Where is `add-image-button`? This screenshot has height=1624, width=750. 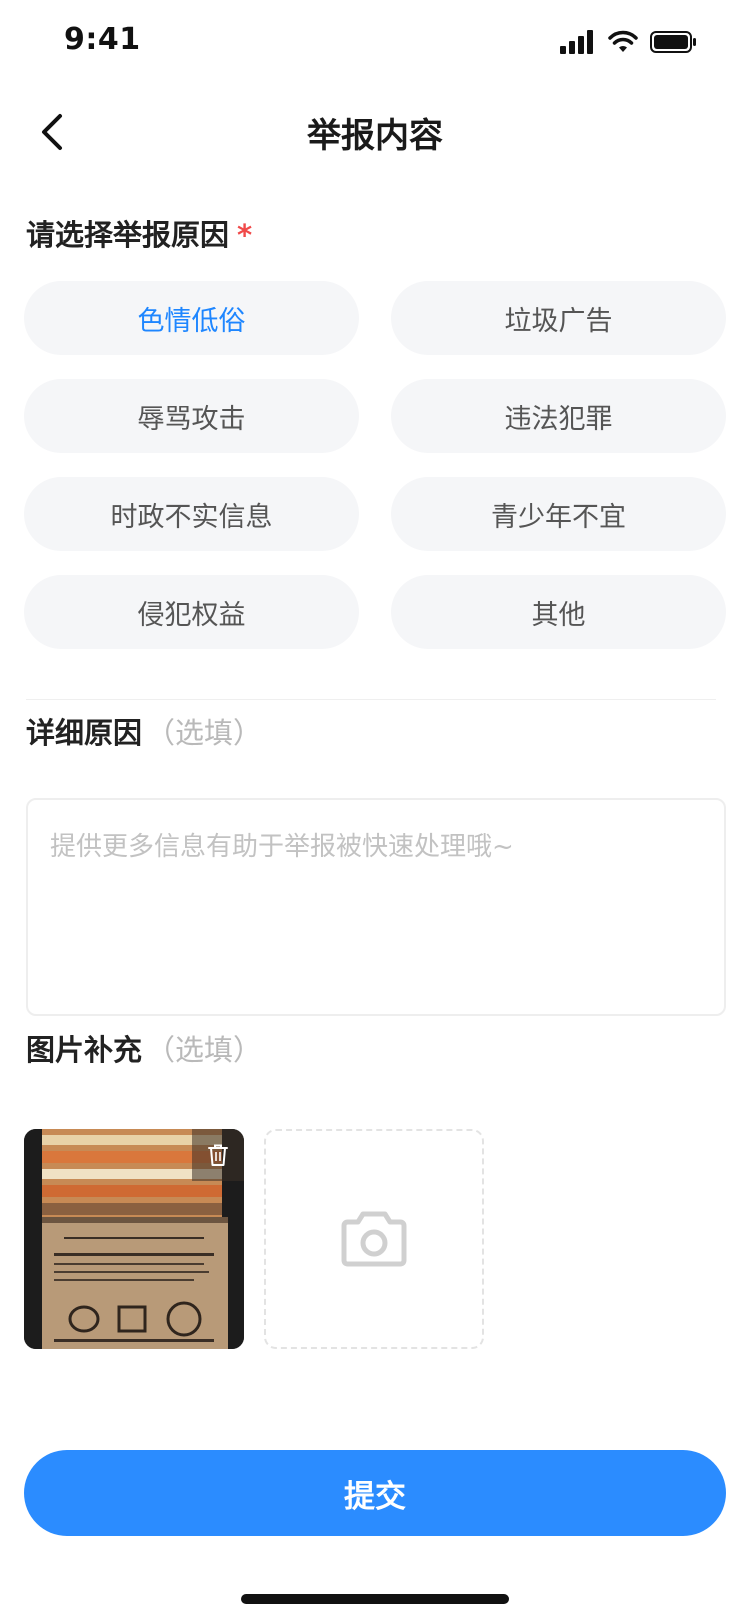
add-image-button is located at coordinates (374, 1239).